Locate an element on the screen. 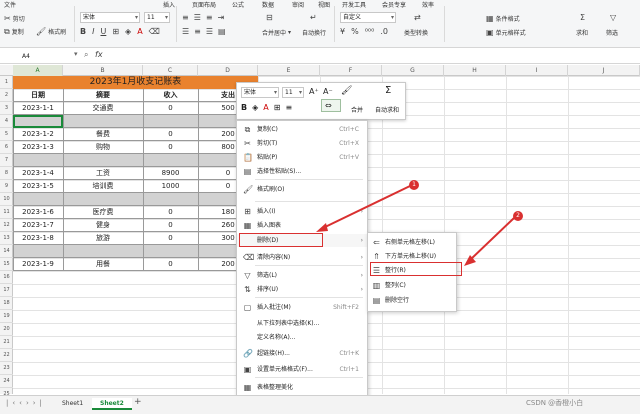  add-sheet-icon: + is located at coordinates (138, 402).